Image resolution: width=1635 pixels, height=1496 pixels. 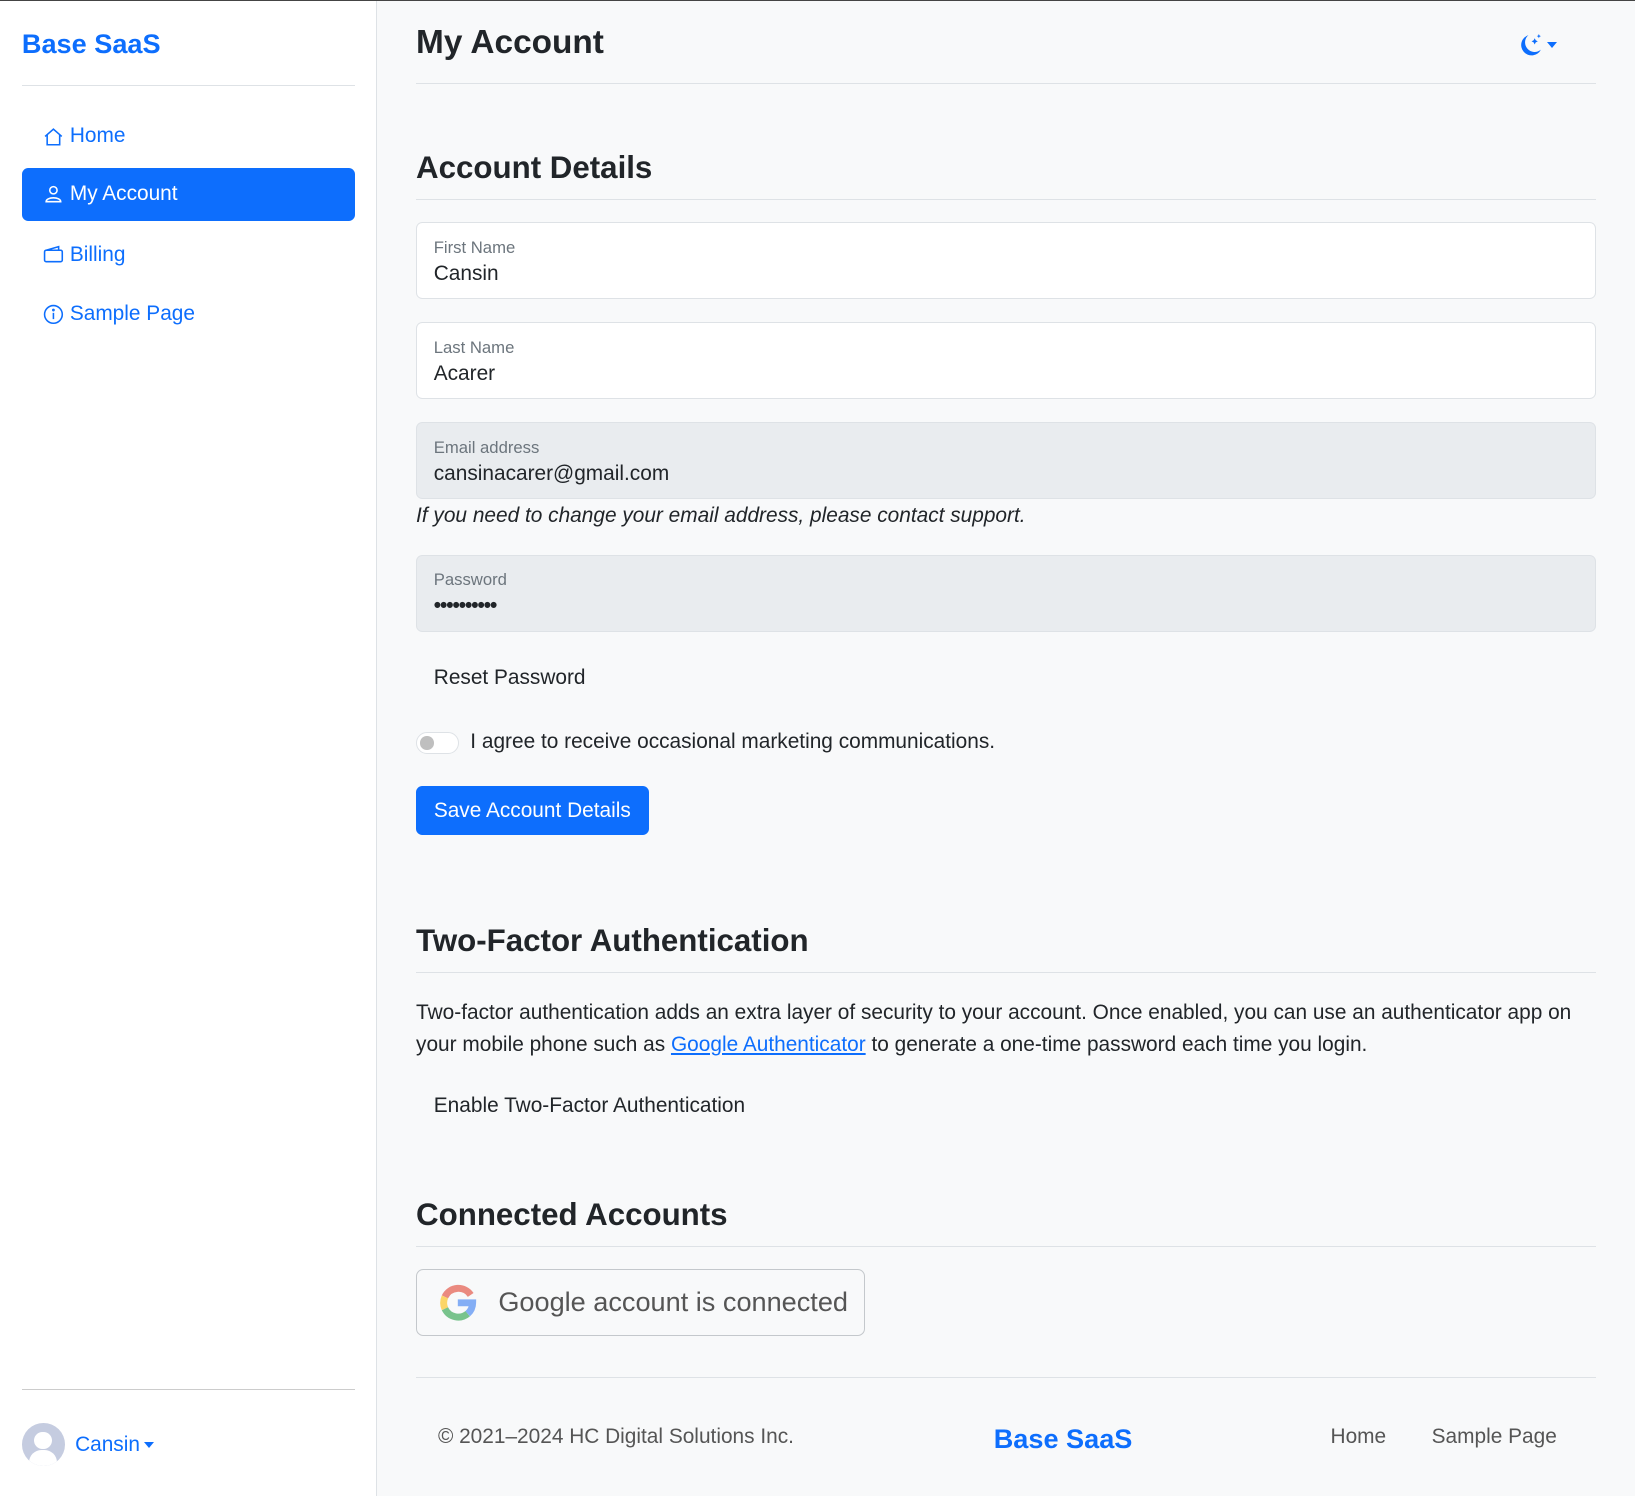 What do you see at coordinates (466, 273) in the screenshot?
I see `field-value: Cansin` at bounding box center [466, 273].